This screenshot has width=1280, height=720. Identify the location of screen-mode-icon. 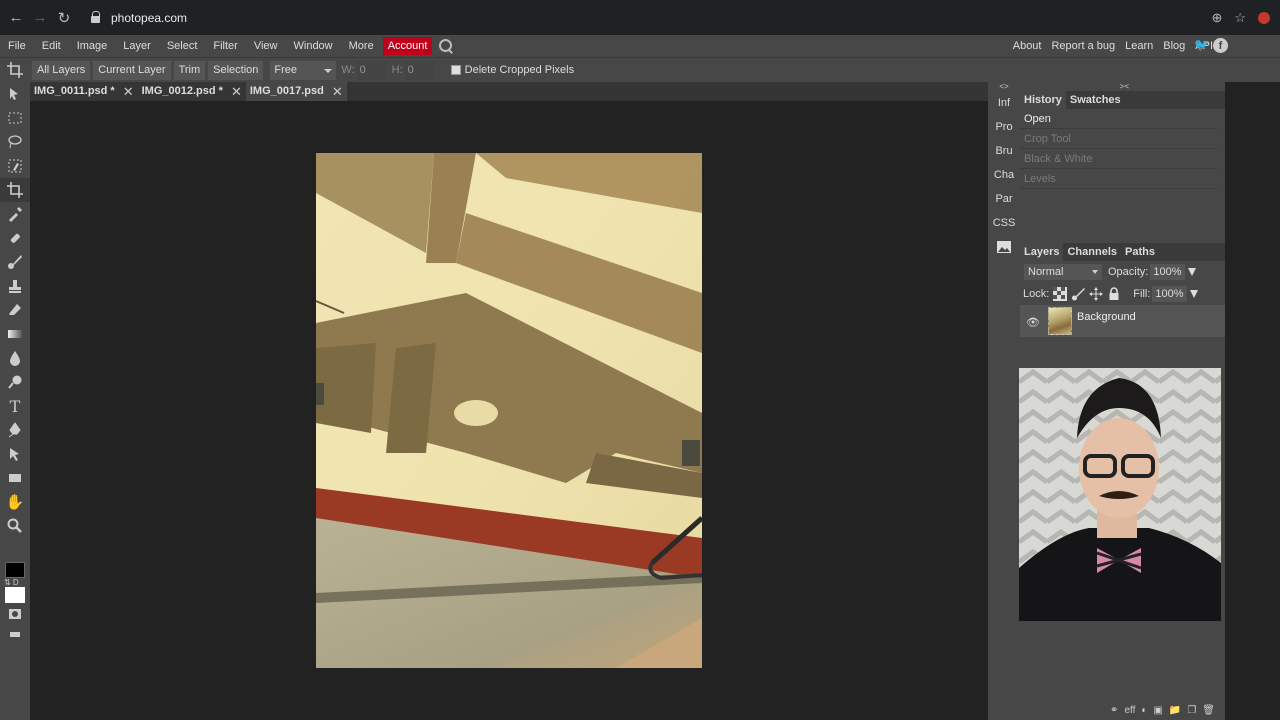
(15, 634).